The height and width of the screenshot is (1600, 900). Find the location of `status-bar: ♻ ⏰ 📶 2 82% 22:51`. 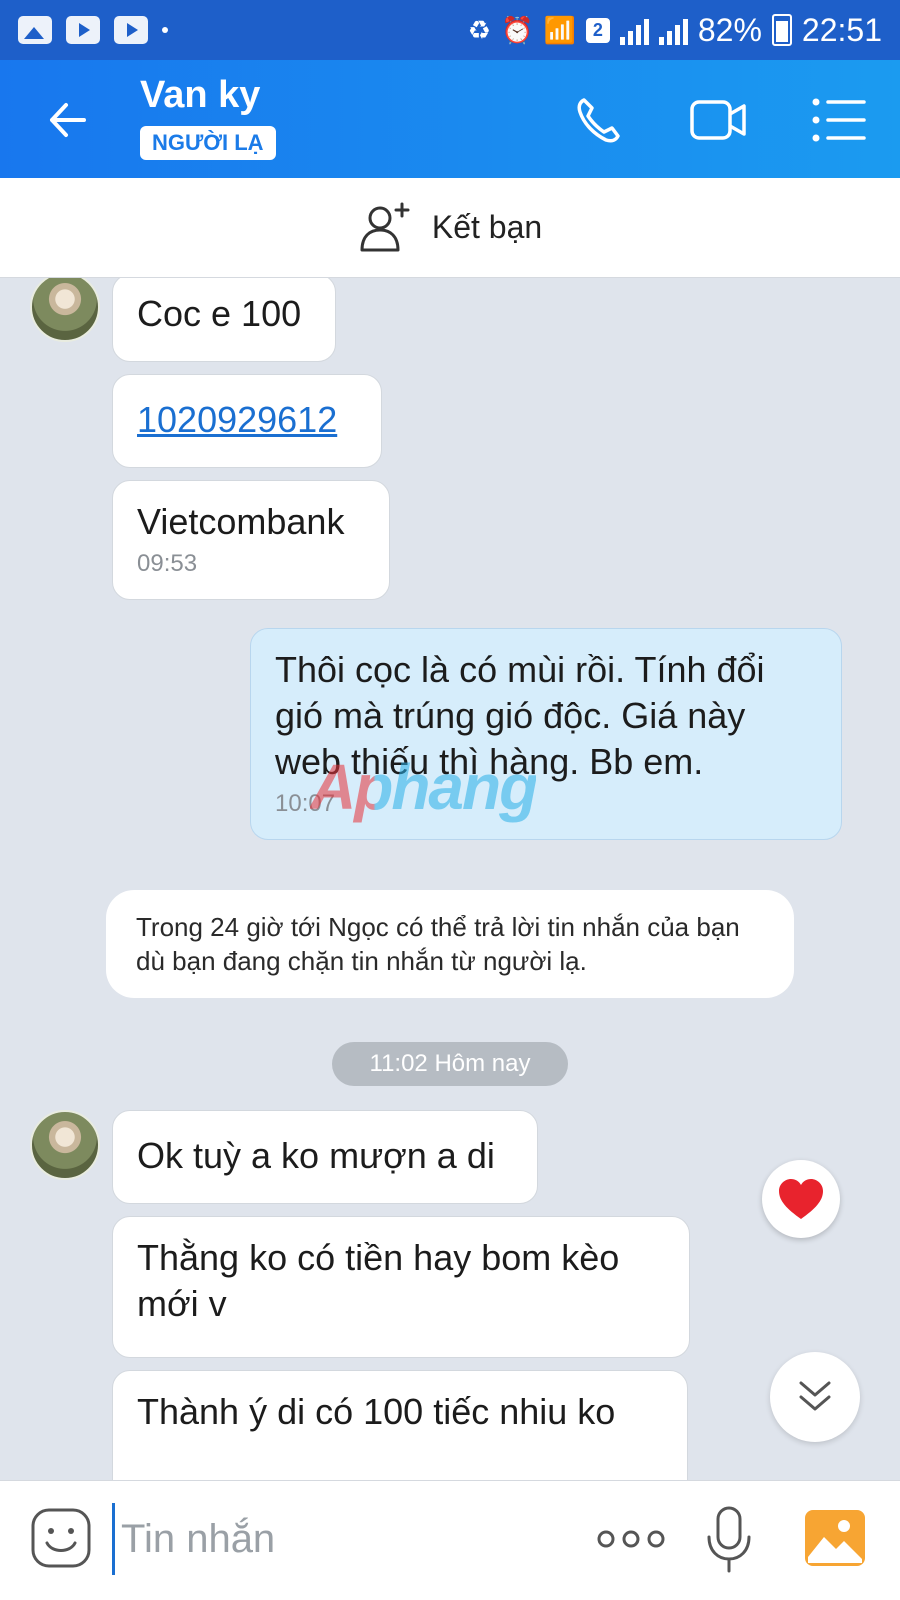

status-bar: ♻ ⏰ 📶 2 82% 22:51 is located at coordinates (450, 30).